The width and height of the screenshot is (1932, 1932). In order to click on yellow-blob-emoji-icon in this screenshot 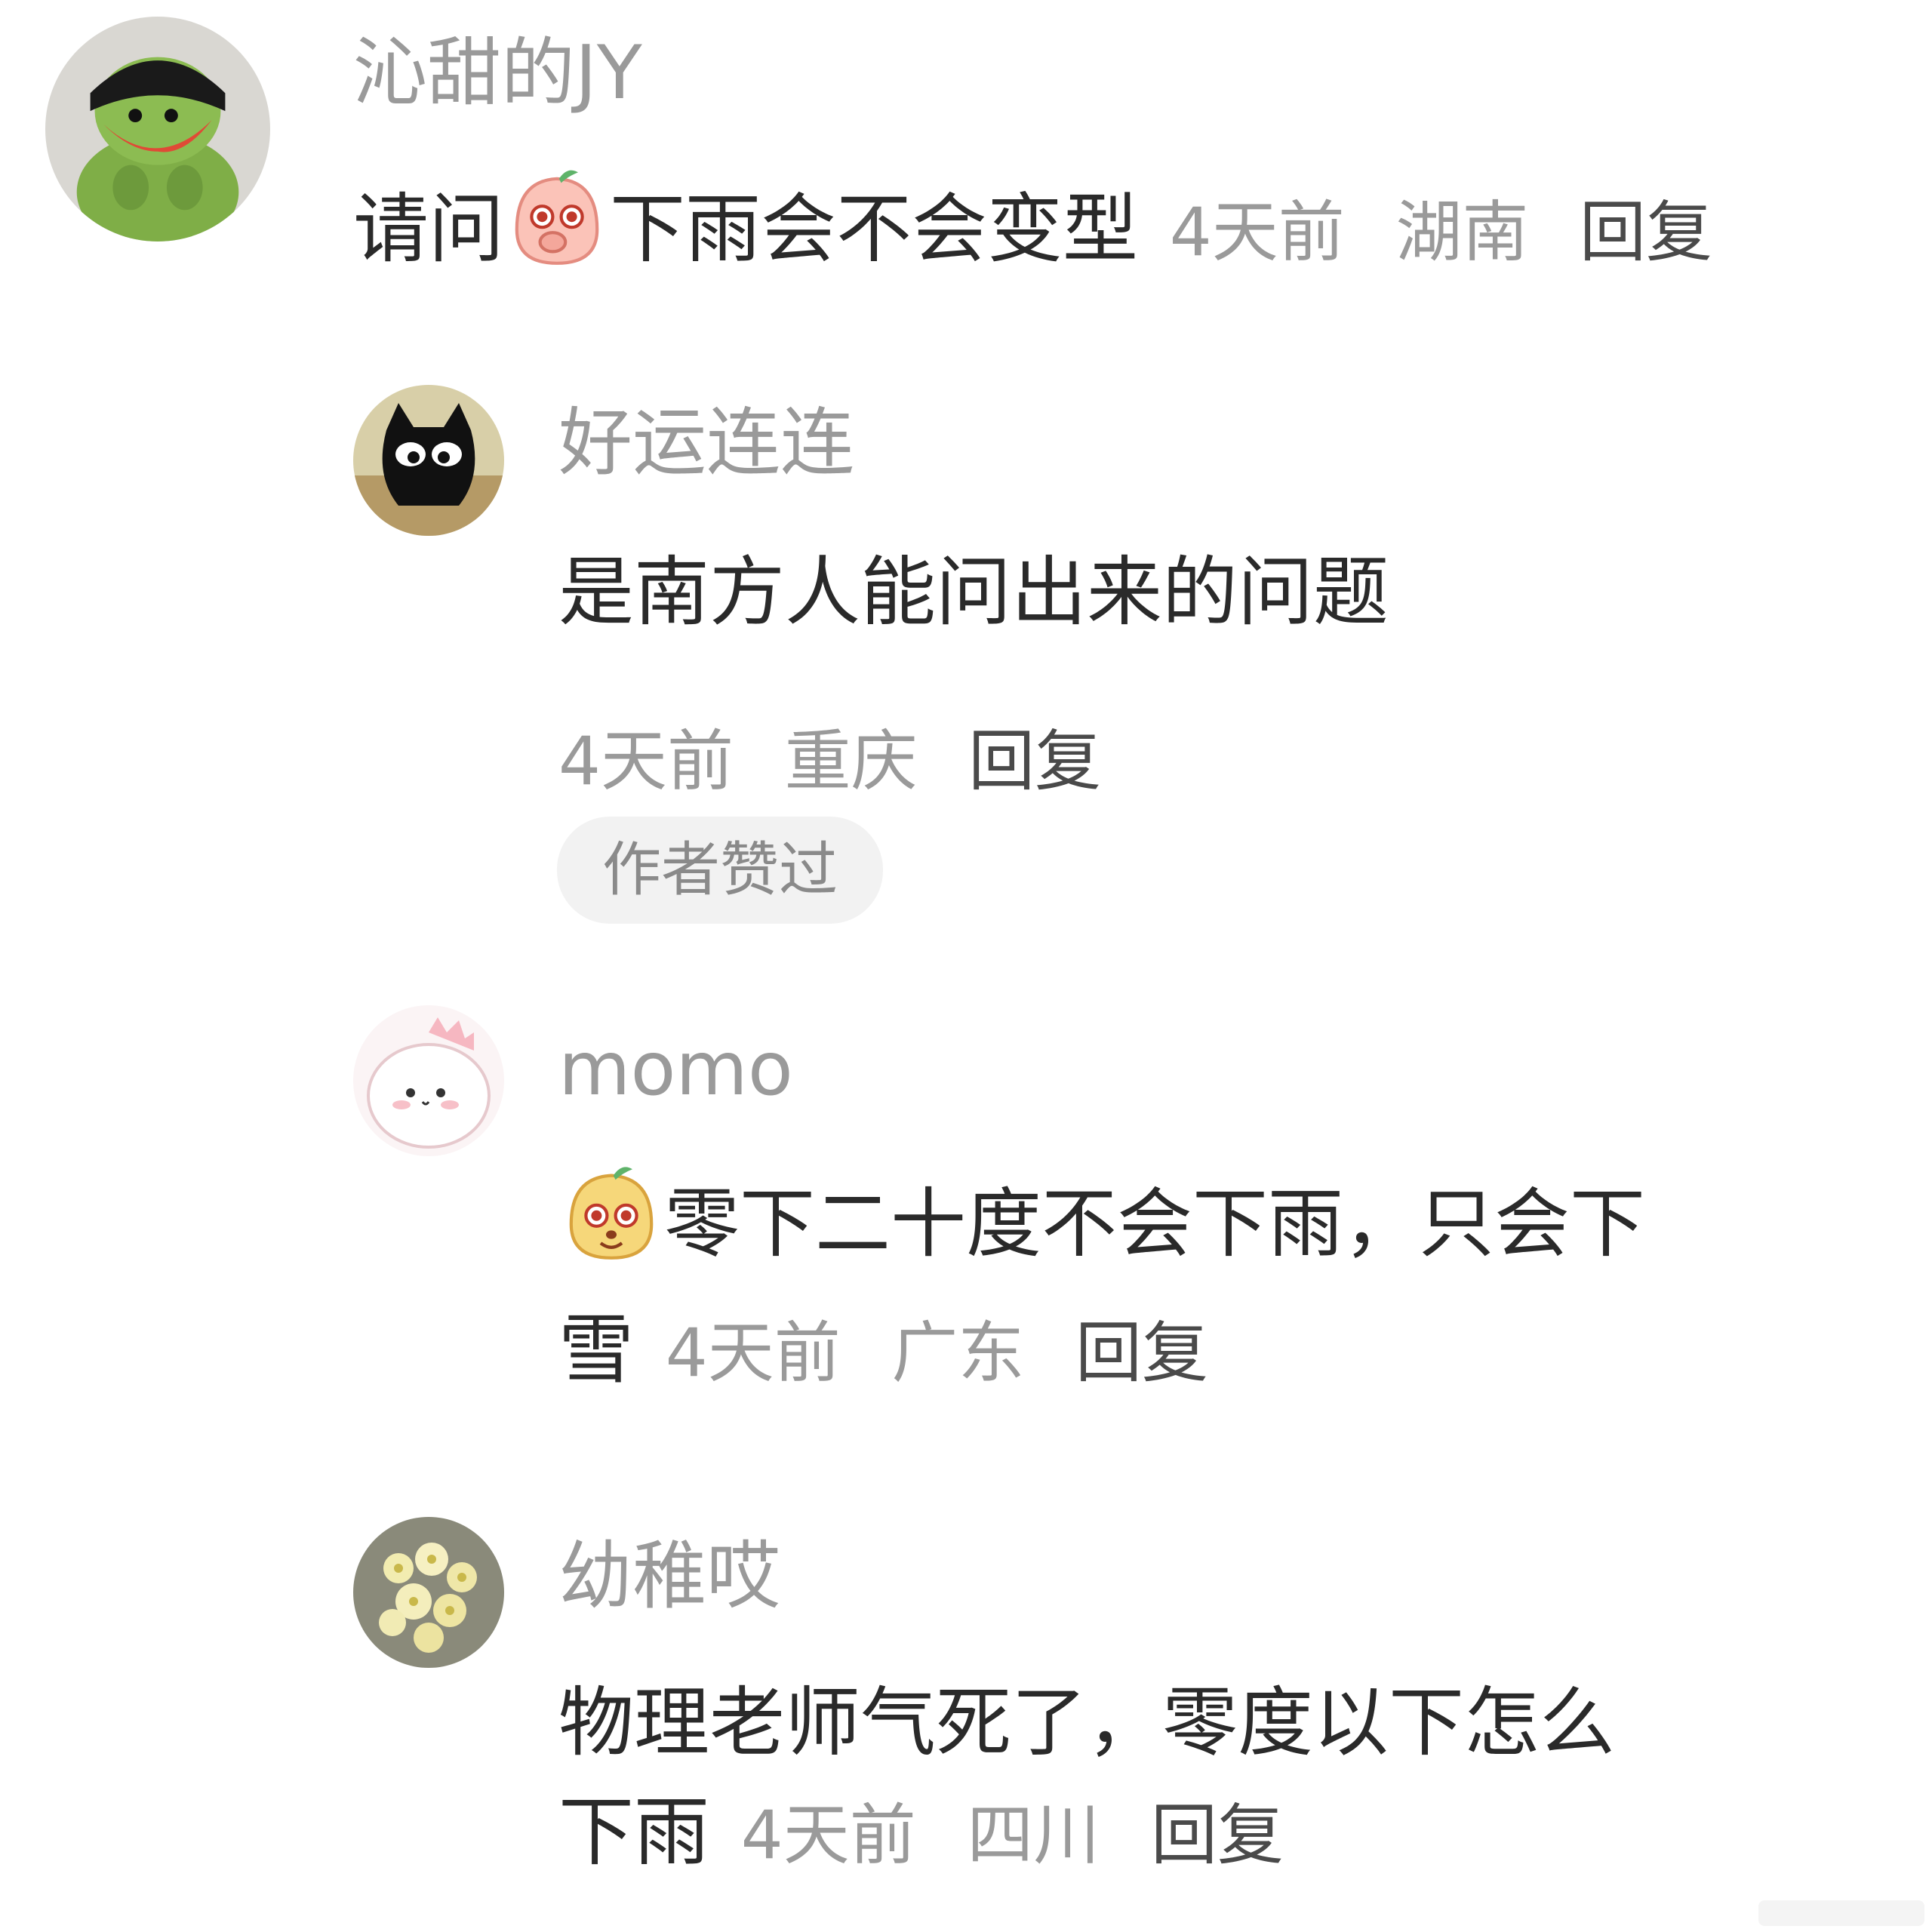, I will do `click(611, 1228)`.